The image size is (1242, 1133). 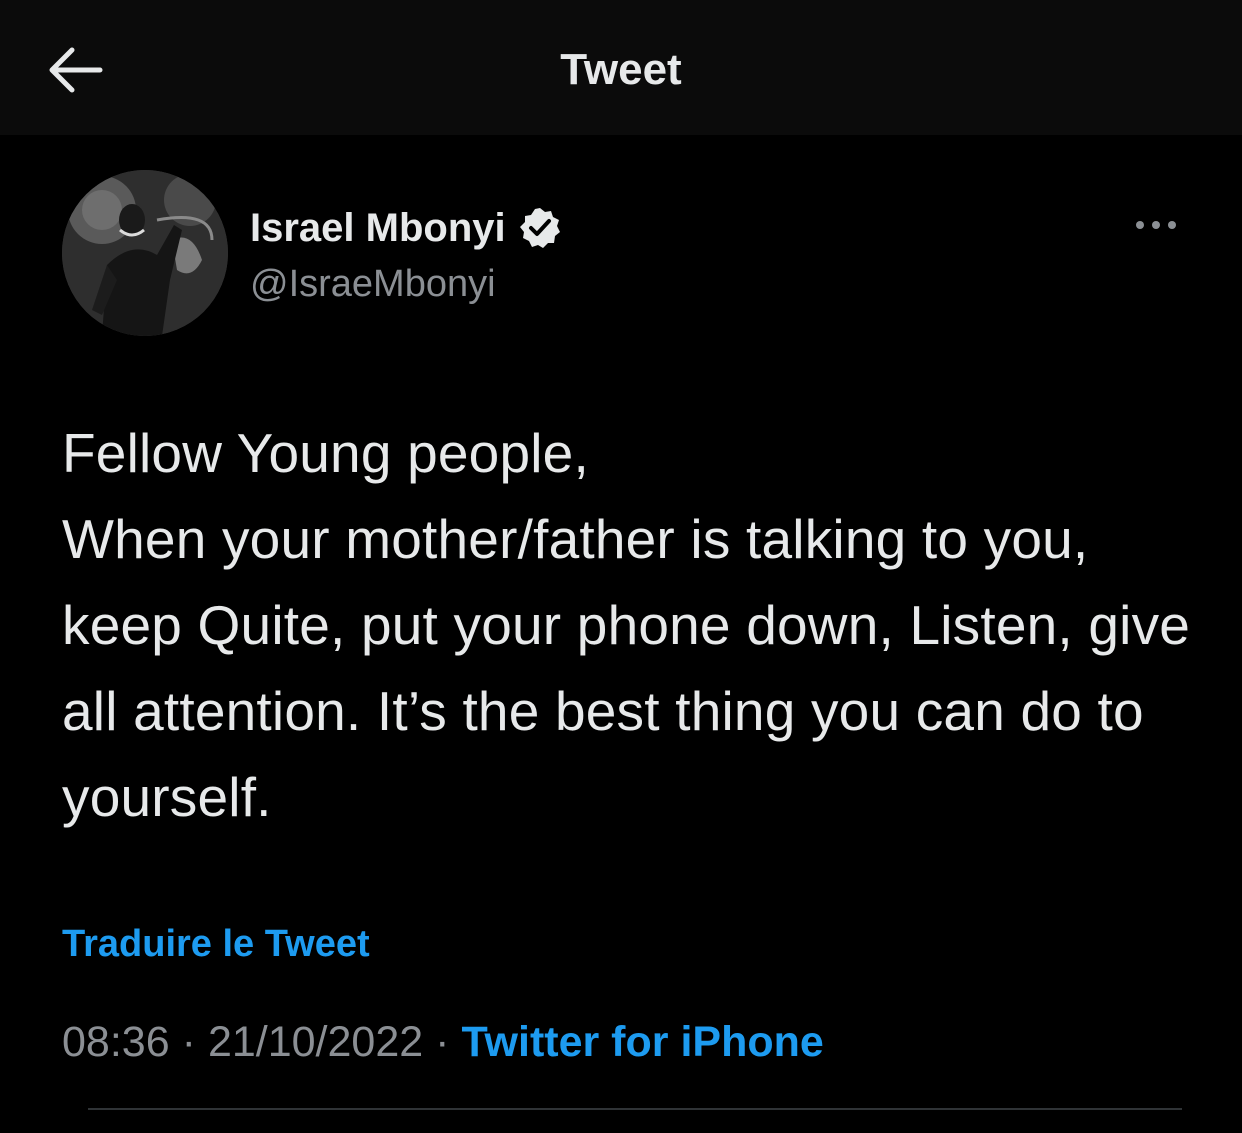 I want to click on divider, so click(x=635, y=1109).